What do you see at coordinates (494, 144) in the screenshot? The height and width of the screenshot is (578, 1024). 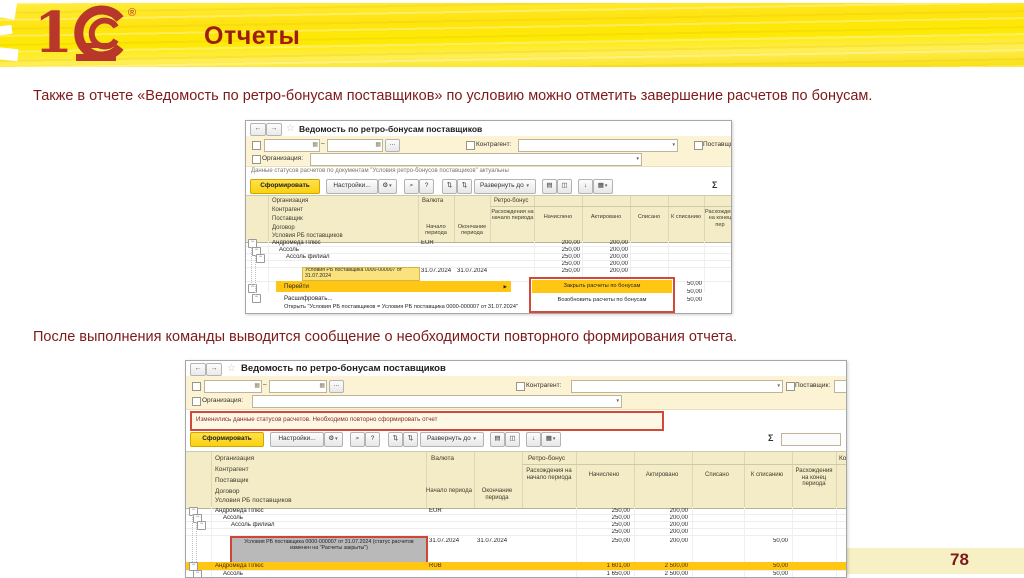 I see `counterparty-label: Контрагент:` at bounding box center [494, 144].